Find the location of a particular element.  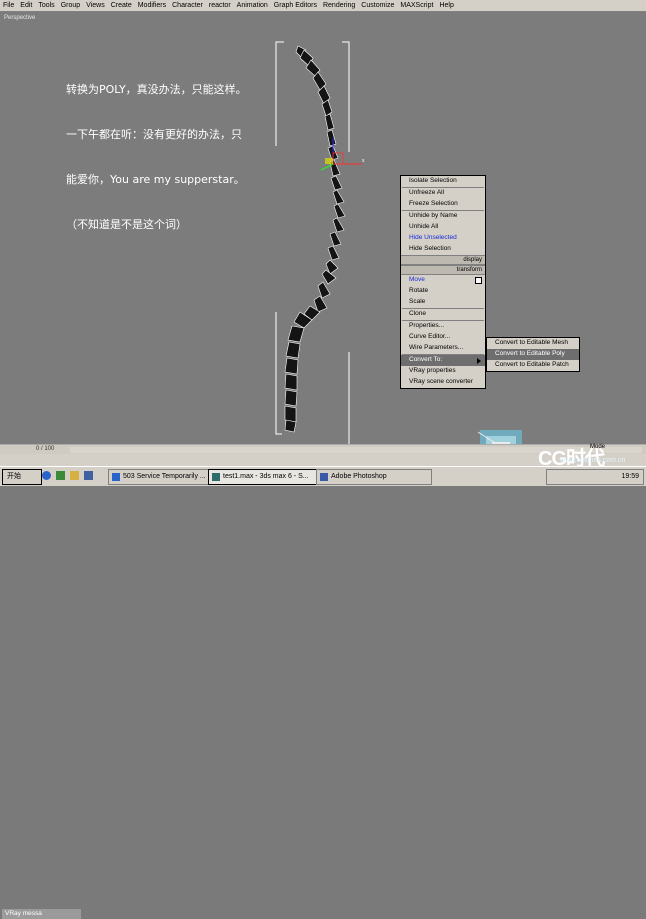

menu-customize: Customize is located at coordinates (377, 6).